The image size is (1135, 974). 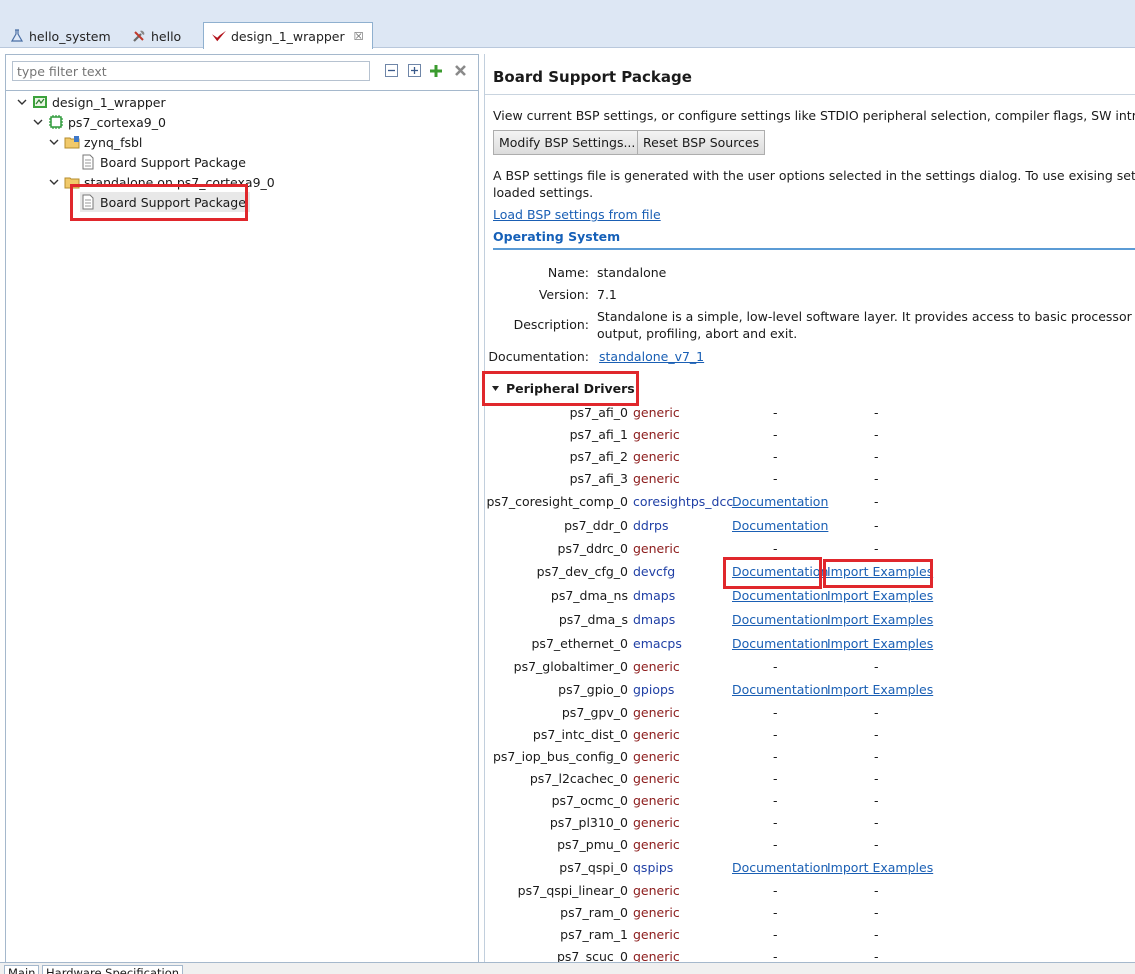 What do you see at coordinates (814, 249) in the screenshot?
I see `section-divider` at bounding box center [814, 249].